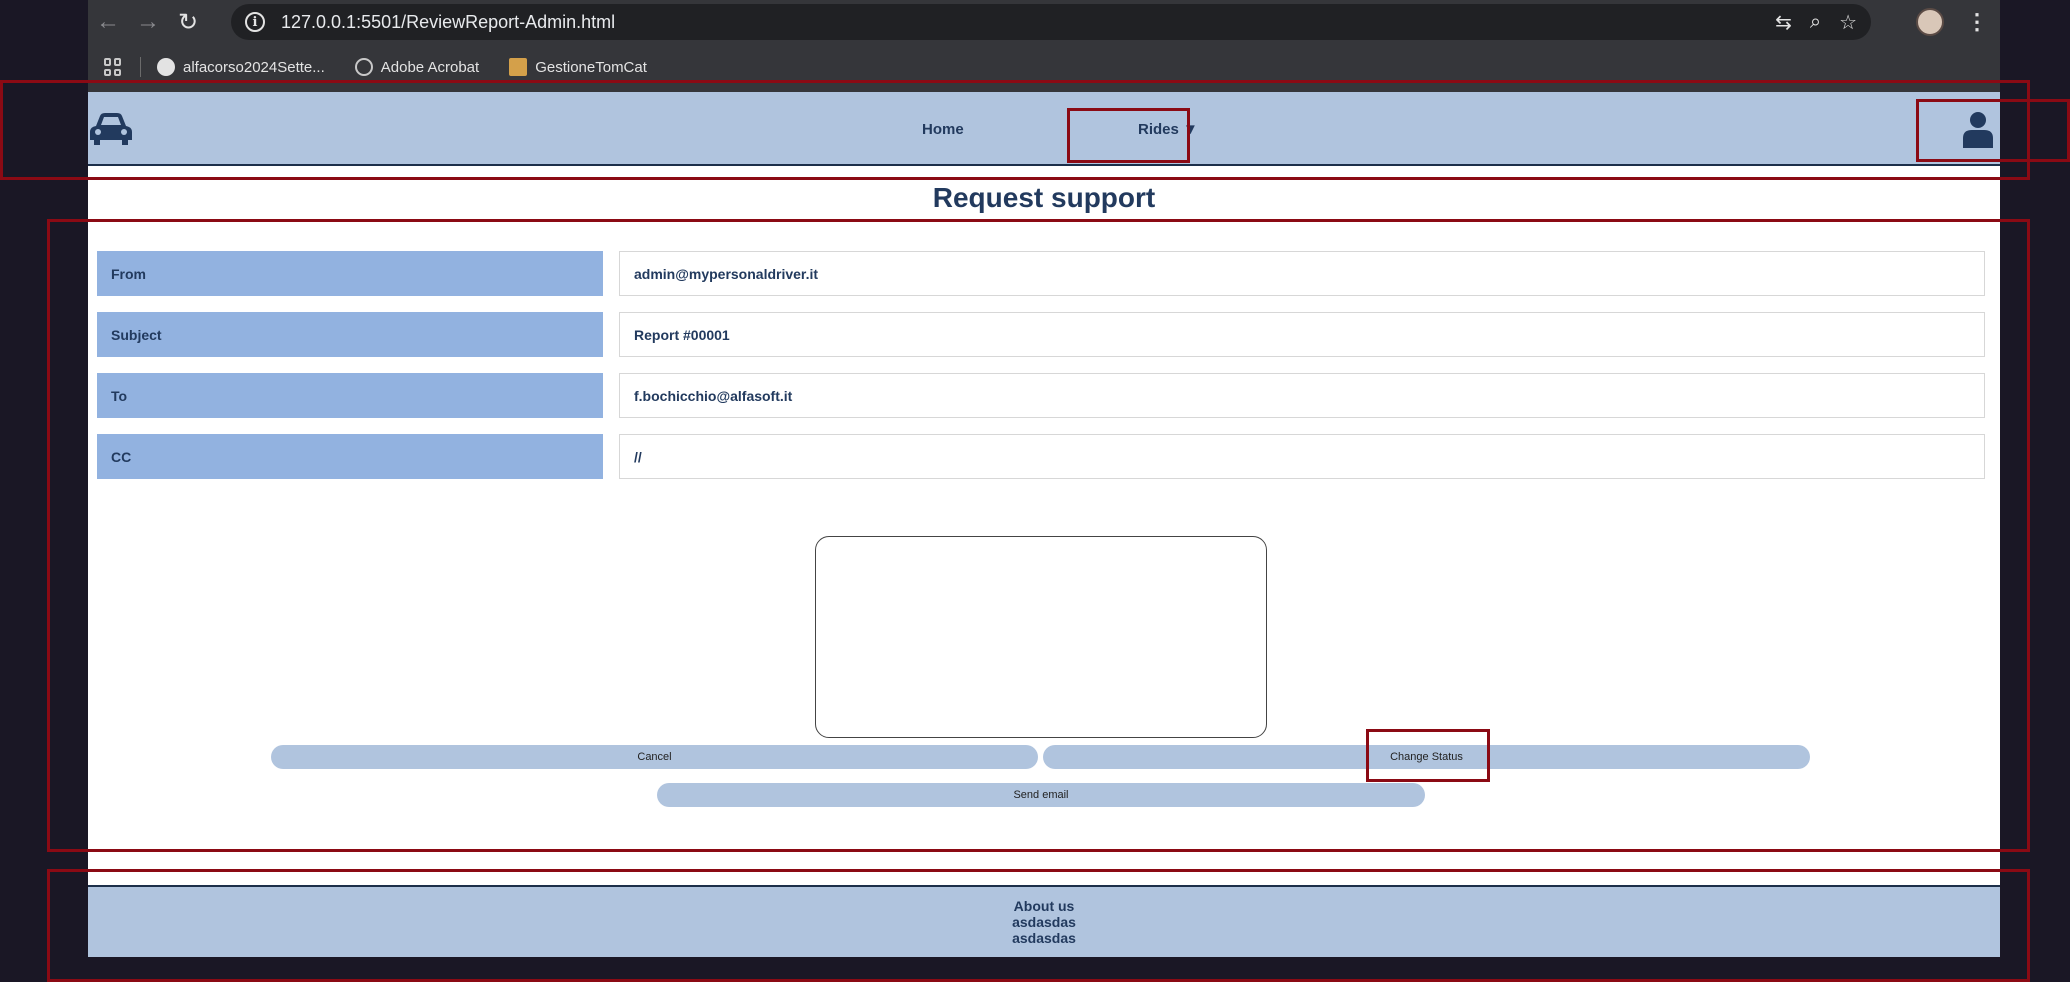  Describe the element at coordinates (350, 273) in the screenshot. I see `from-label: From` at that location.